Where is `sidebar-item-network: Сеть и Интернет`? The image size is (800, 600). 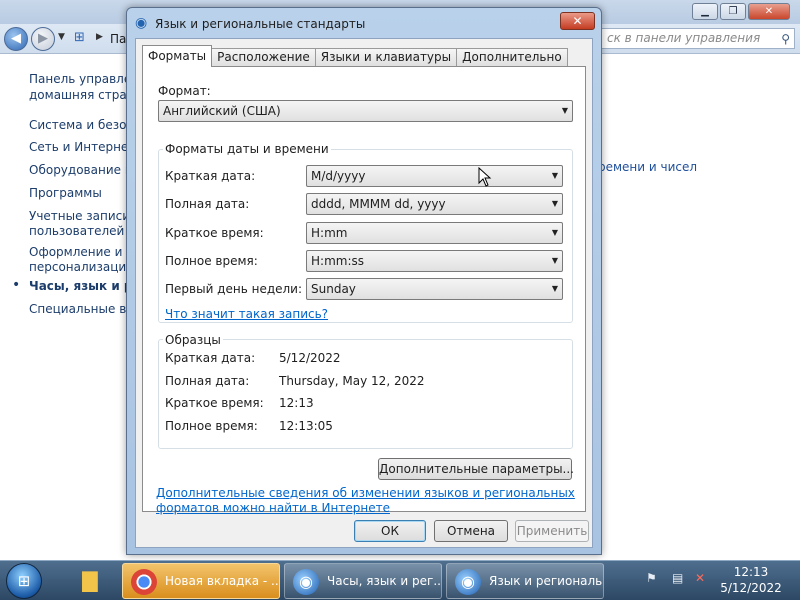
sidebar-item-network: Сеть и Интернет is located at coordinates (82, 147).